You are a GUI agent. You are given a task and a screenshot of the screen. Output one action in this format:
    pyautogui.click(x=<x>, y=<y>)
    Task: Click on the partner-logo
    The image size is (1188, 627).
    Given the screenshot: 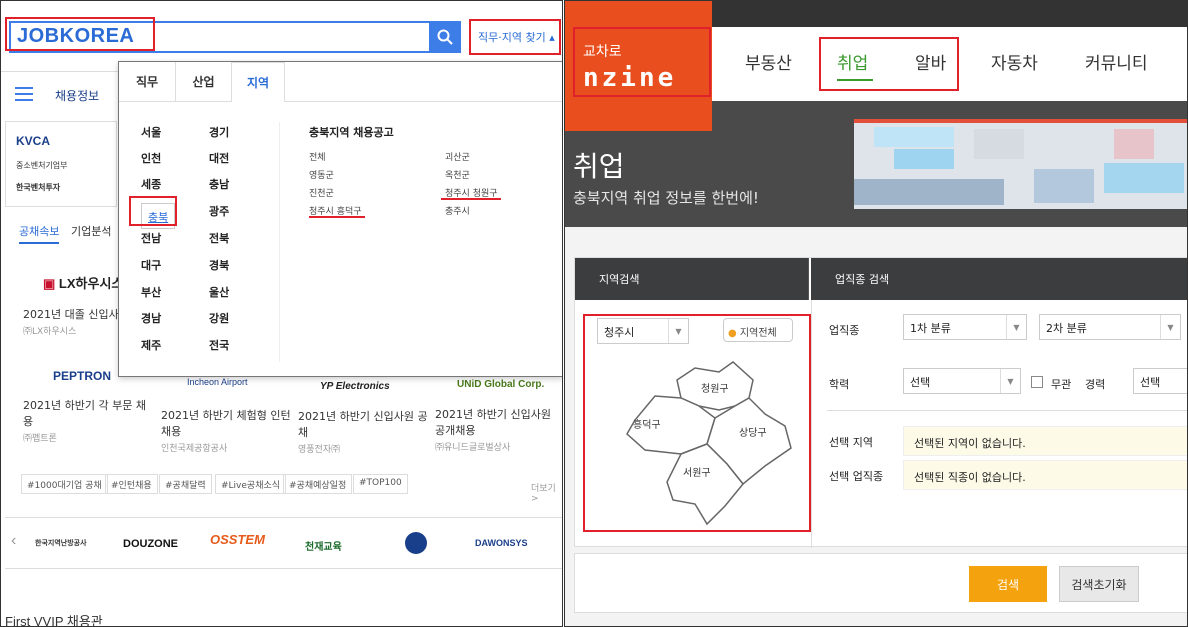 What is the action you would take?
    pyautogui.click(x=416, y=543)
    